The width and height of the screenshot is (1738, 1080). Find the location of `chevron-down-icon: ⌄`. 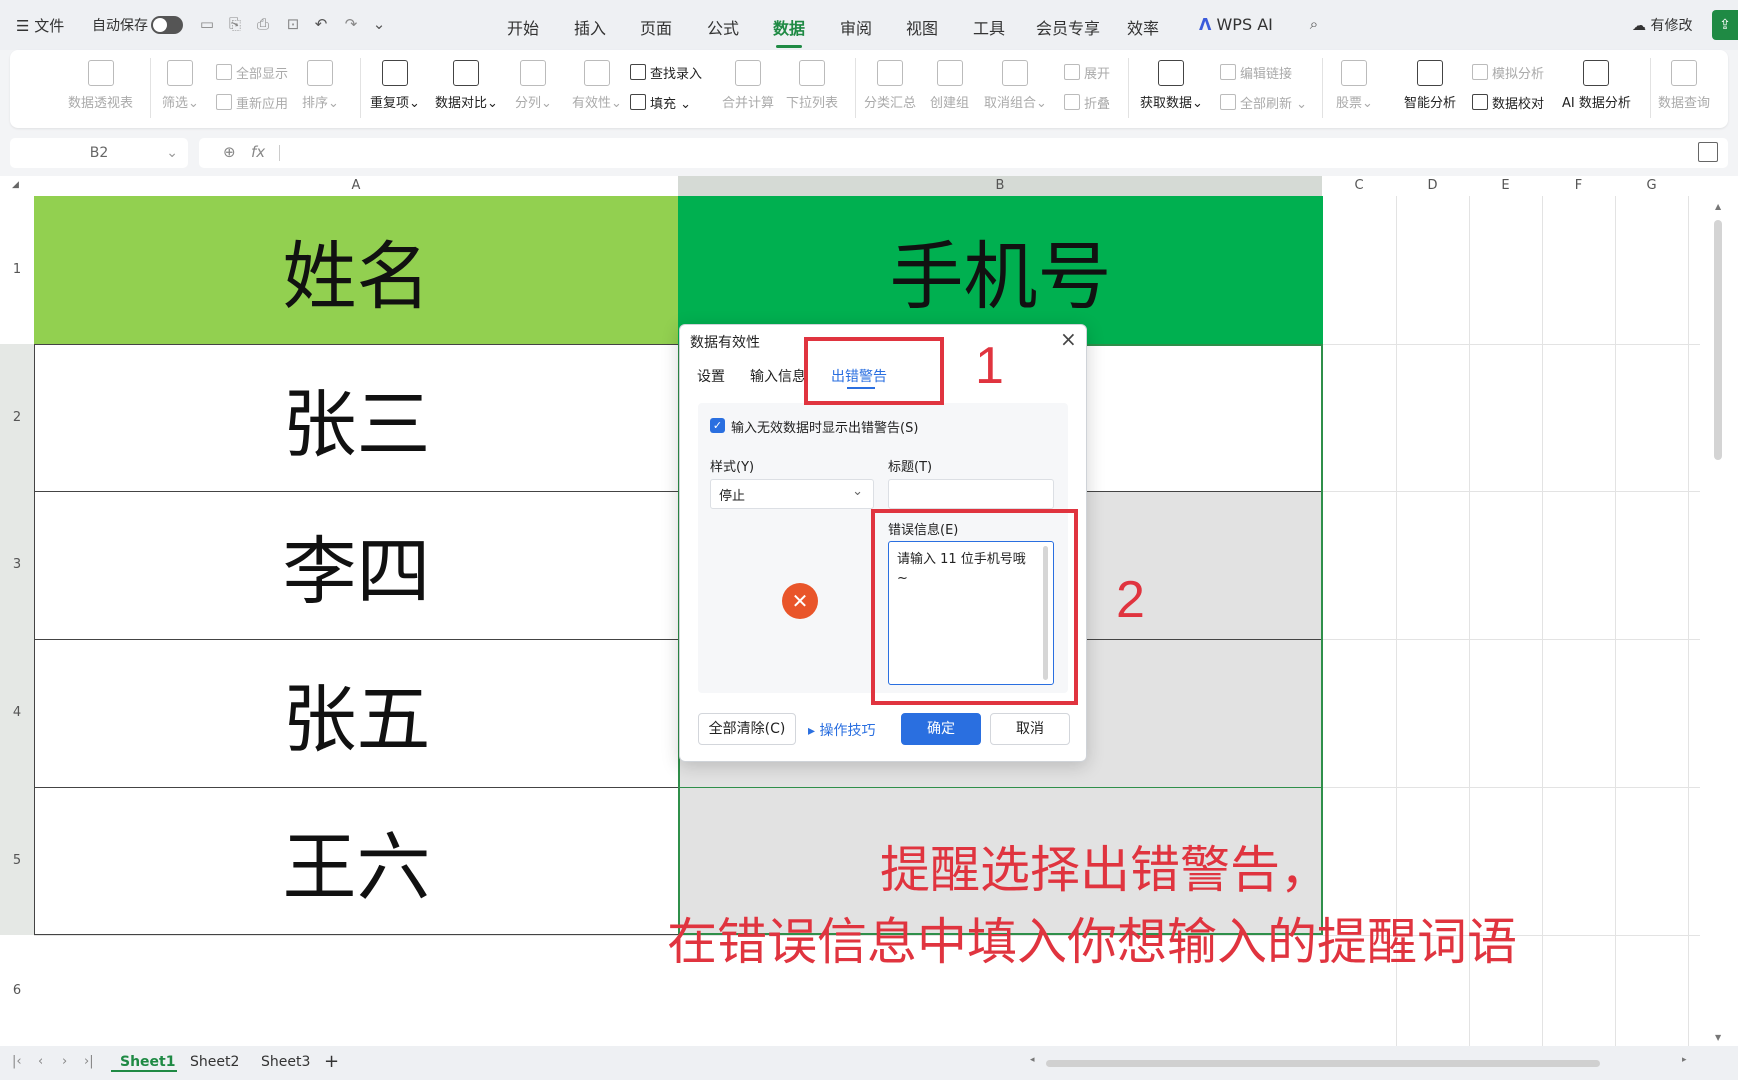

chevron-down-icon: ⌄ is located at coordinates (379, 24).